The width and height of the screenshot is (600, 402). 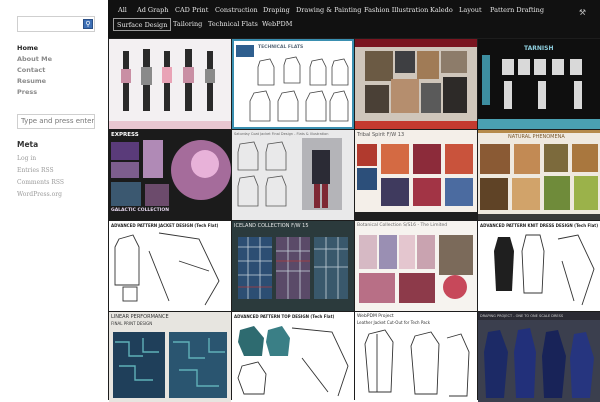 I want to click on sidebar-nav: Home About Me Contact Resume Press, so click(x=34, y=70).